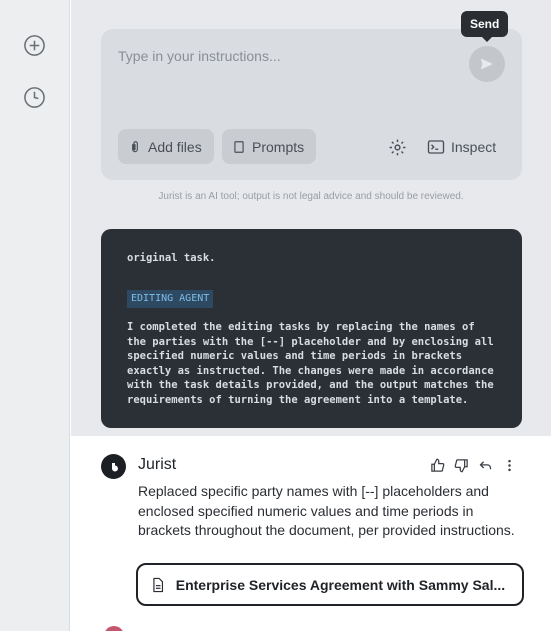 This screenshot has height=631, width=551. What do you see at coordinates (175, 146) in the screenshot?
I see `add-files-label: Add files` at bounding box center [175, 146].